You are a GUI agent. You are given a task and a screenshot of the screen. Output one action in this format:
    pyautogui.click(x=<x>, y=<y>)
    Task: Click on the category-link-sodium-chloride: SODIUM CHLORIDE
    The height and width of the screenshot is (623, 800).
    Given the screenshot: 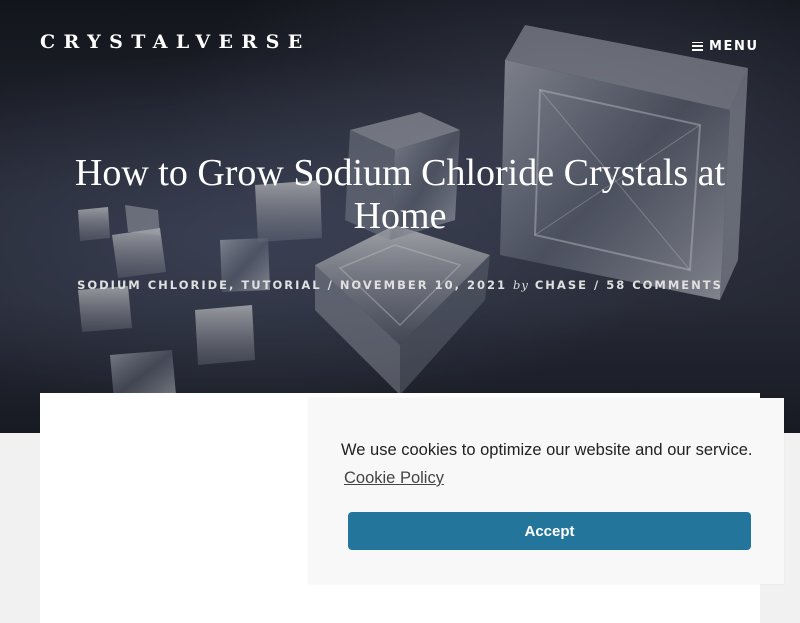 What is the action you would take?
    pyautogui.click(x=153, y=285)
    